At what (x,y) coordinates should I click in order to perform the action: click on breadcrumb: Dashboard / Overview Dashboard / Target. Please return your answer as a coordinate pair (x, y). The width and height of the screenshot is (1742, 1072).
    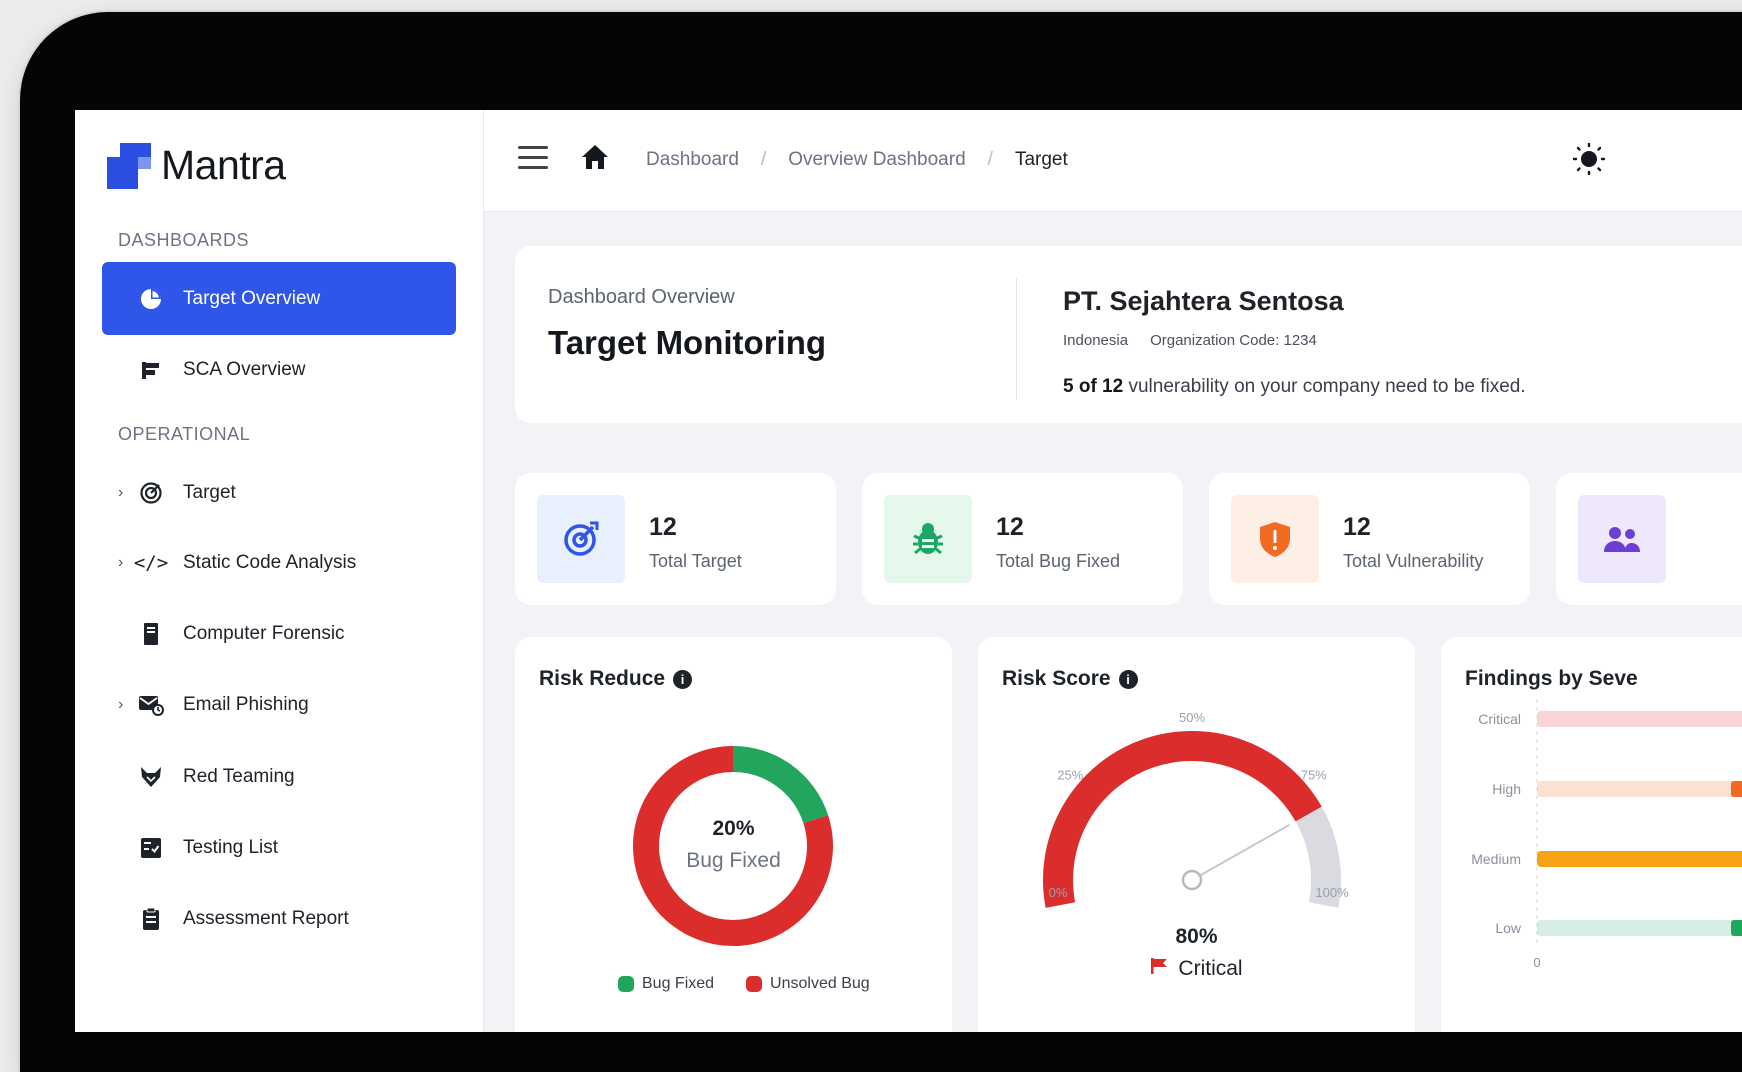
    Looking at the image, I should click on (857, 160).